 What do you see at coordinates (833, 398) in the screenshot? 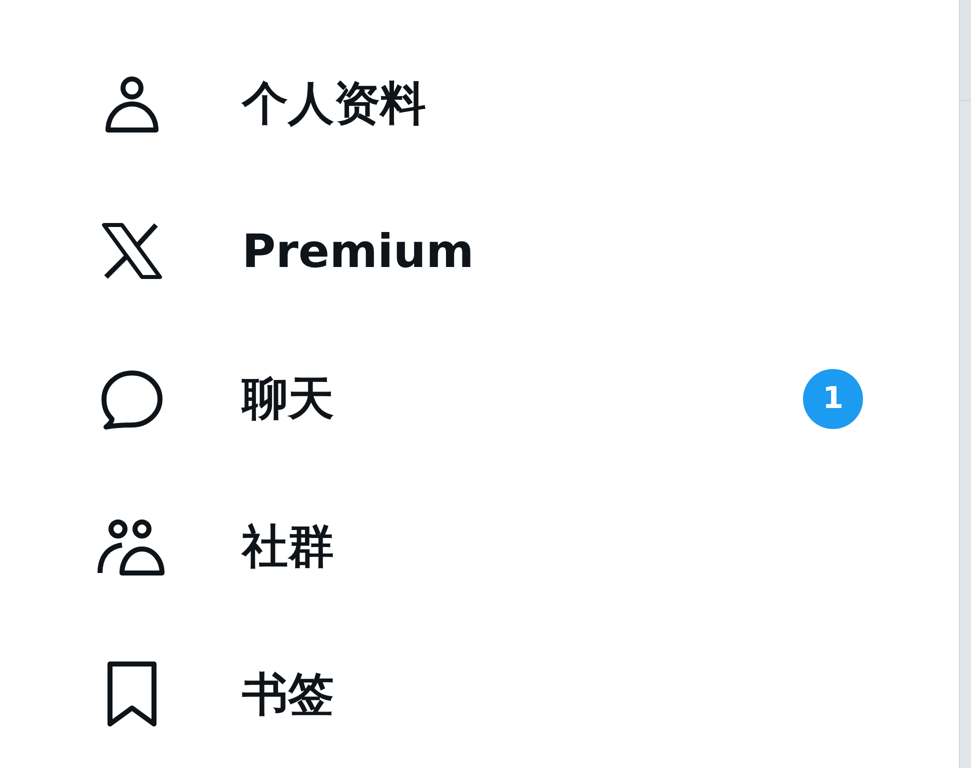
I see `notification-badge: 1` at bounding box center [833, 398].